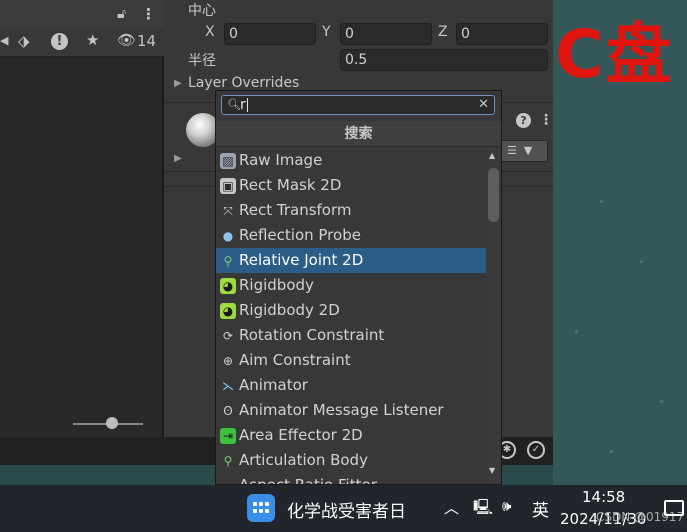 The image size is (687, 532). I want to click on list-item-label: Rect Transform, so click(295, 210).